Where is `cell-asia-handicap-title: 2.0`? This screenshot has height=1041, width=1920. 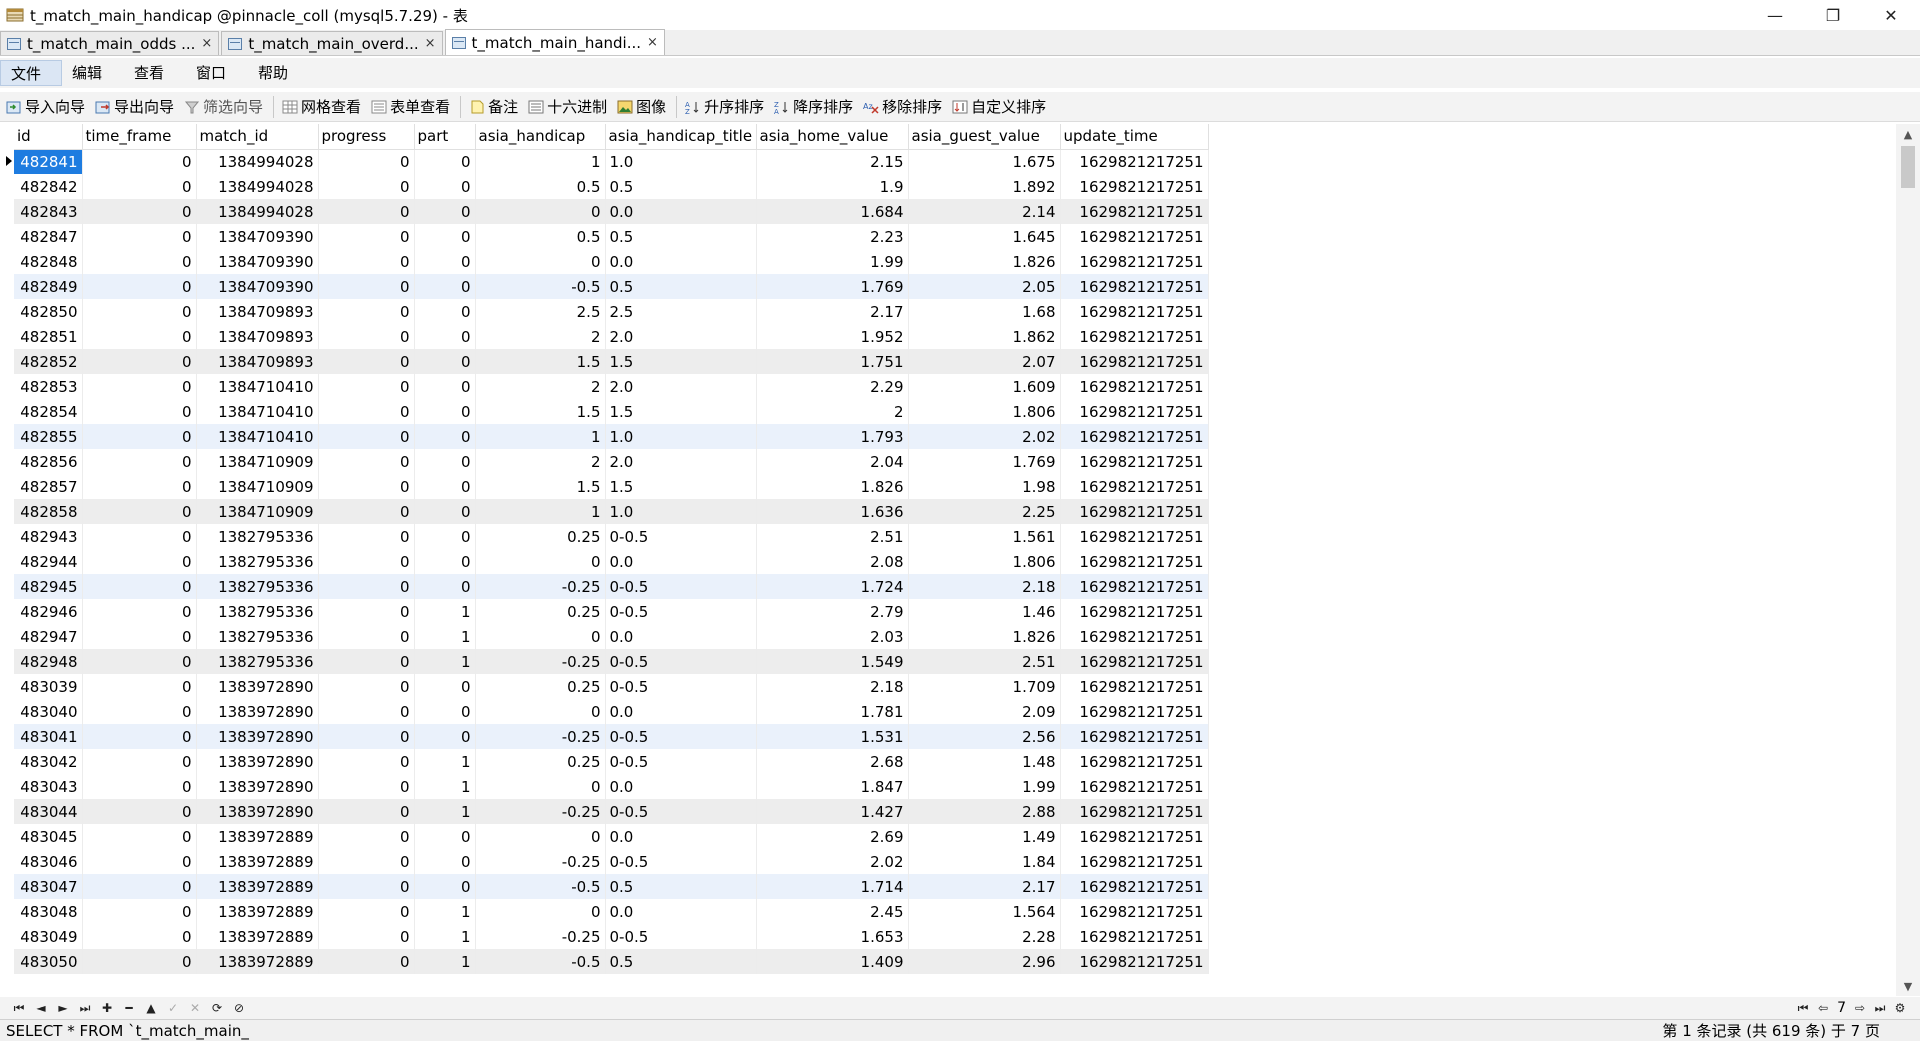
cell-asia-handicap-title: 2.0 is located at coordinates (681, 386).